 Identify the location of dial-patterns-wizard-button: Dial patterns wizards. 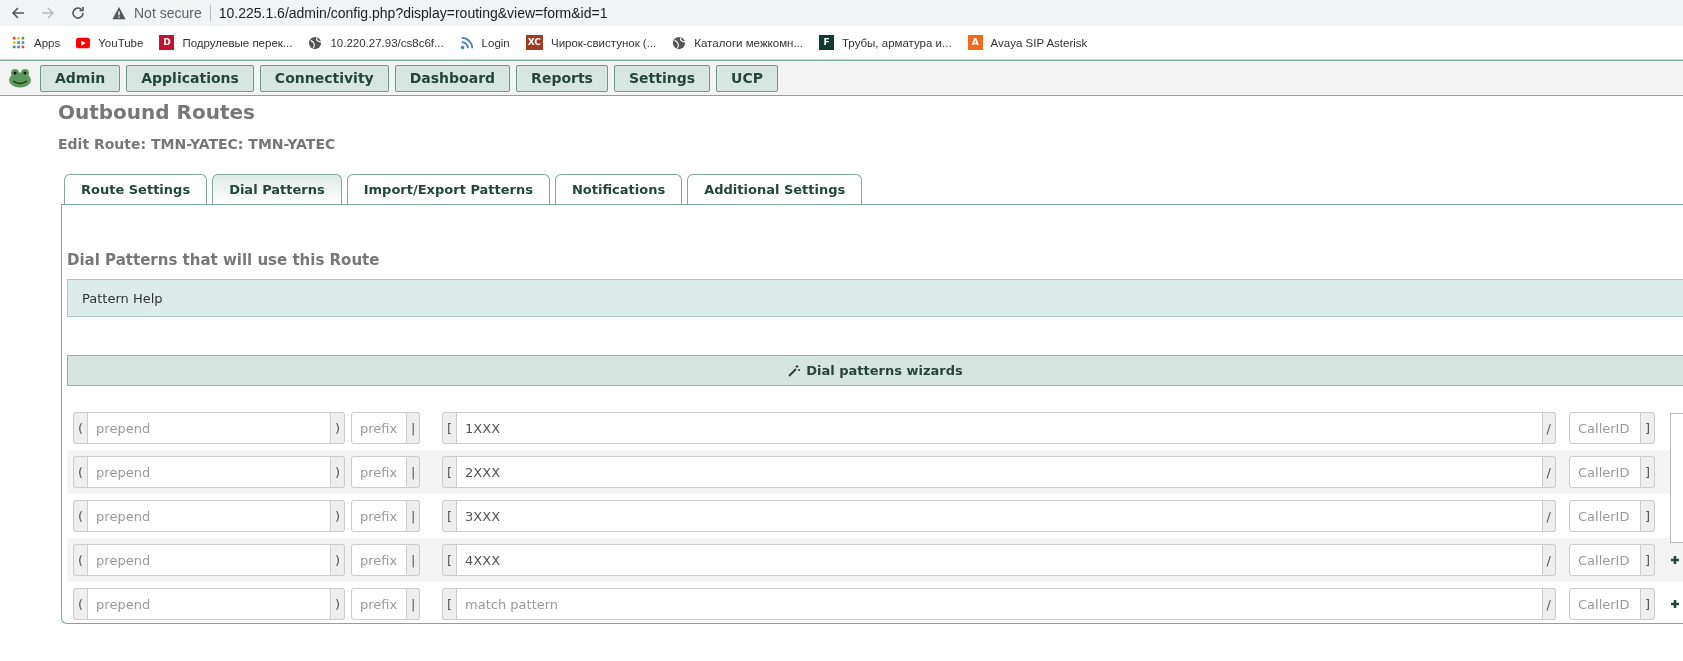
(875, 370).